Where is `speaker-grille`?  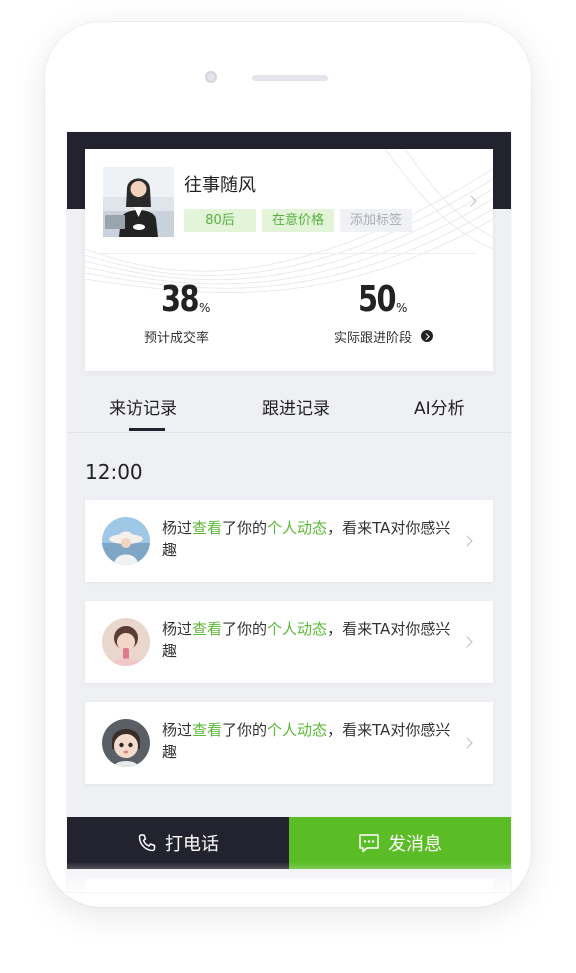
speaker-grille is located at coordinates (290, 78).